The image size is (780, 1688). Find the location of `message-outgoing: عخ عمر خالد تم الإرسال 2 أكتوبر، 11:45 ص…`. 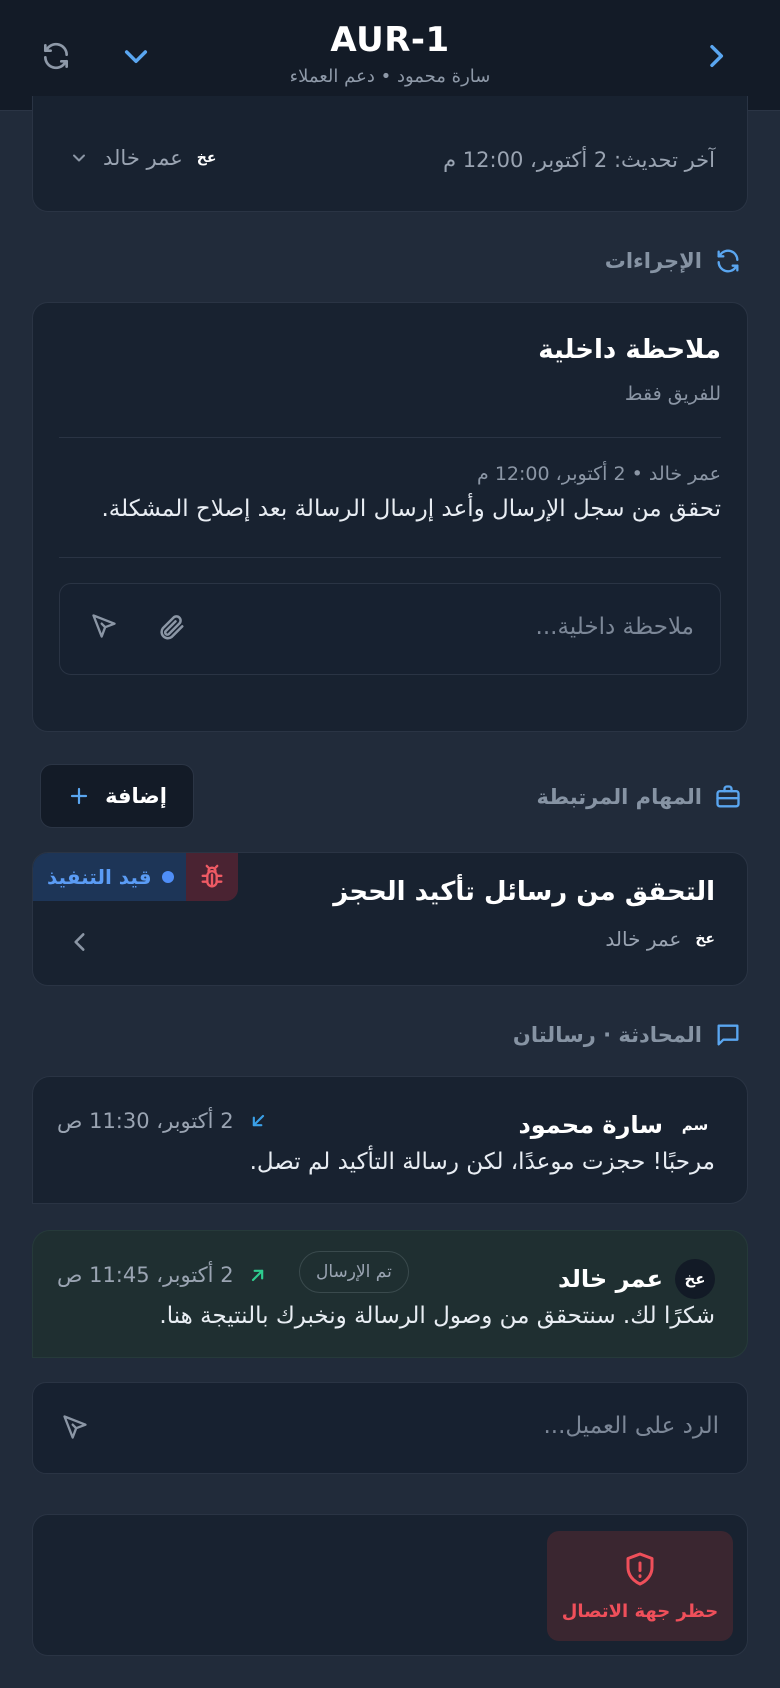

message-outgoing: عخ عمر خالد تم الإرسال 2 أكتوبر، 11:45 ص… is located at coordinates (390, 1294).